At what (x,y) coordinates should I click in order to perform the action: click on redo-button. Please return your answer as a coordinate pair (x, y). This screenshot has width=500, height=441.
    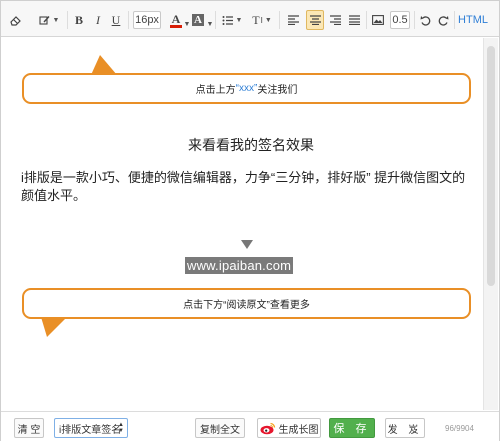
    Looking at the image, I should click on (443, 20).